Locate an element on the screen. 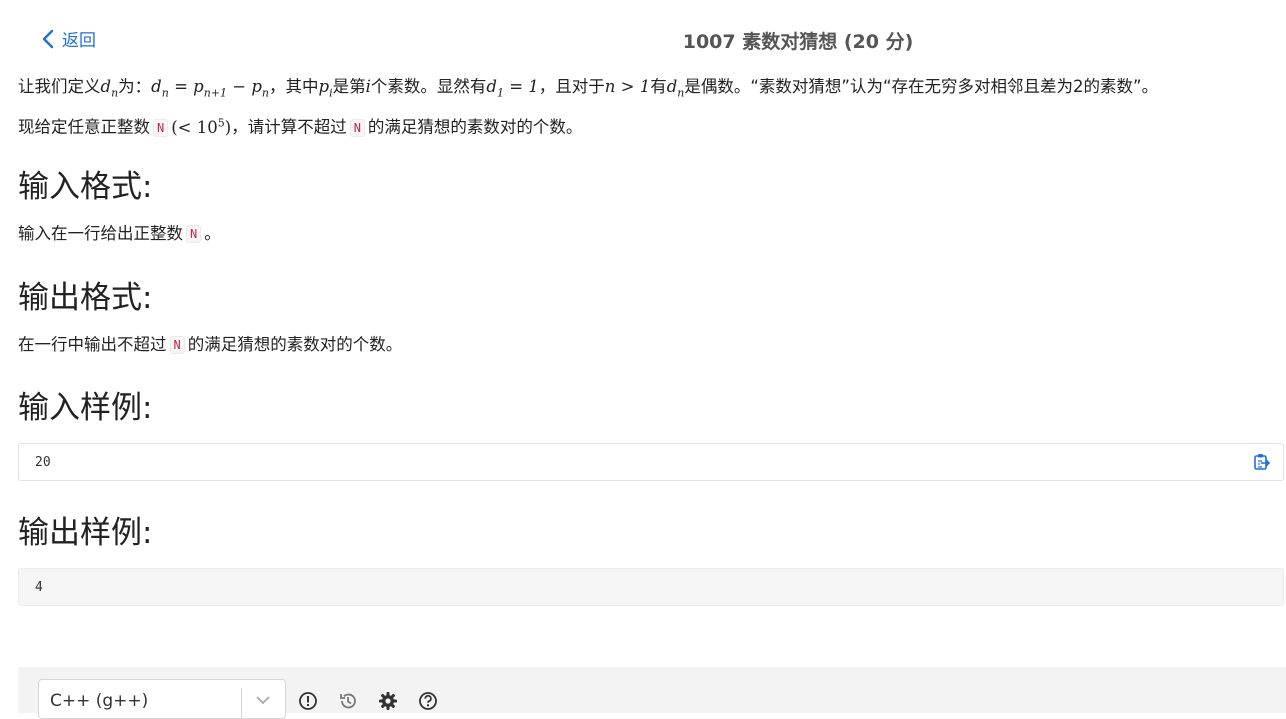  sample-input-box: 20 is located at coordinates (651, 462).